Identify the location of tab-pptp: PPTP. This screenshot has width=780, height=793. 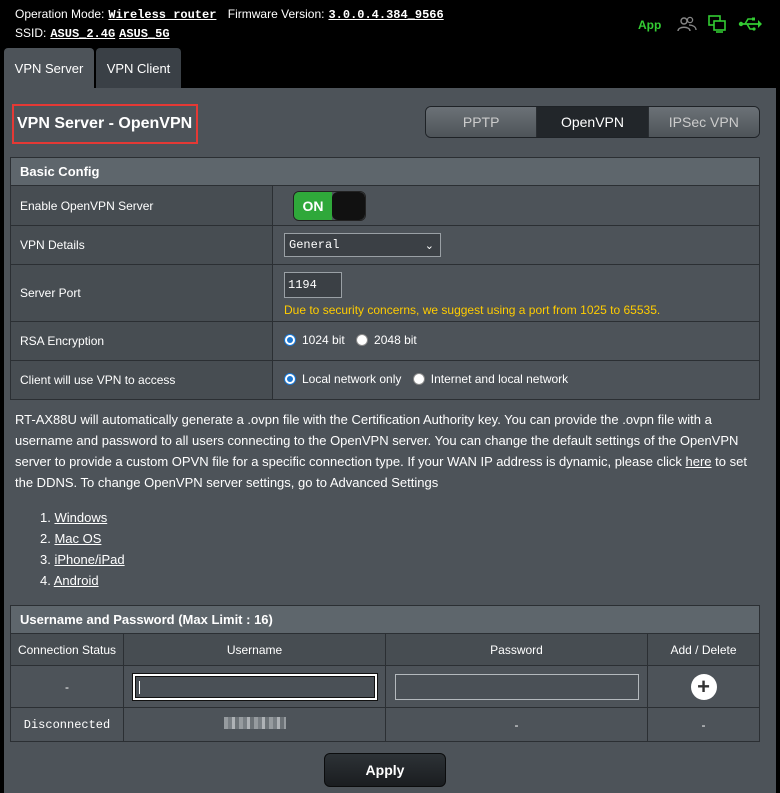
(482, 122).